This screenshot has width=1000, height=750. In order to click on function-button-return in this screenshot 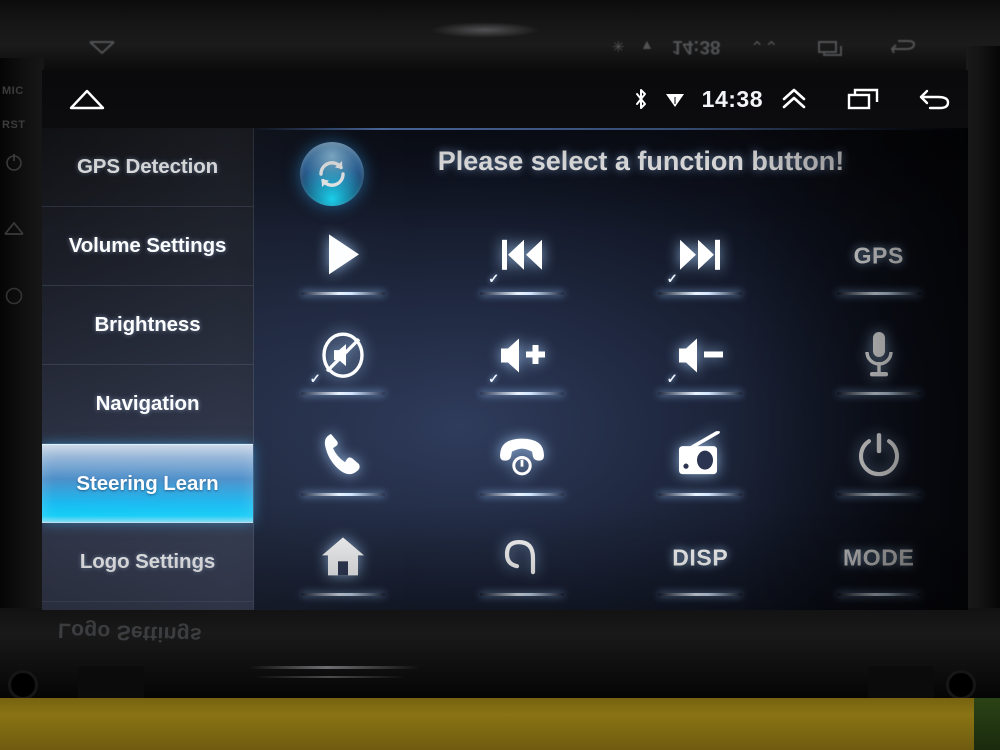, I will do `click(522, 560)`.